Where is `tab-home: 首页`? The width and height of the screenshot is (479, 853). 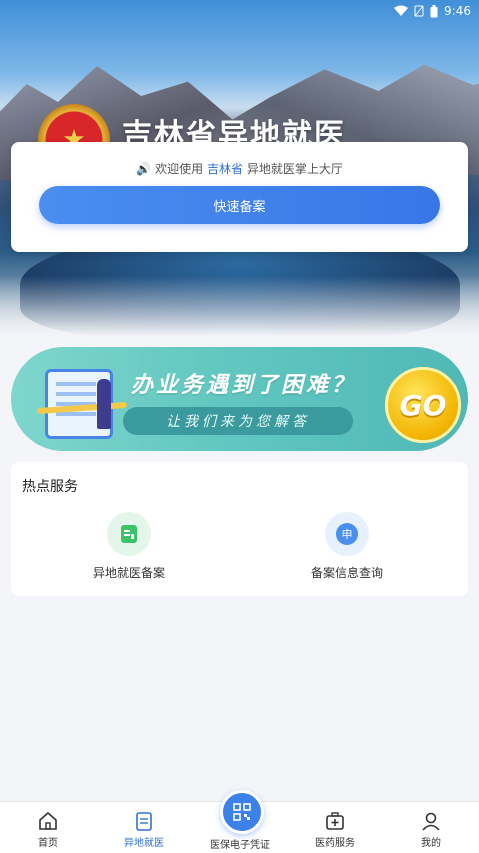
tab-home: 首页 is located at coordinates (48, 829).